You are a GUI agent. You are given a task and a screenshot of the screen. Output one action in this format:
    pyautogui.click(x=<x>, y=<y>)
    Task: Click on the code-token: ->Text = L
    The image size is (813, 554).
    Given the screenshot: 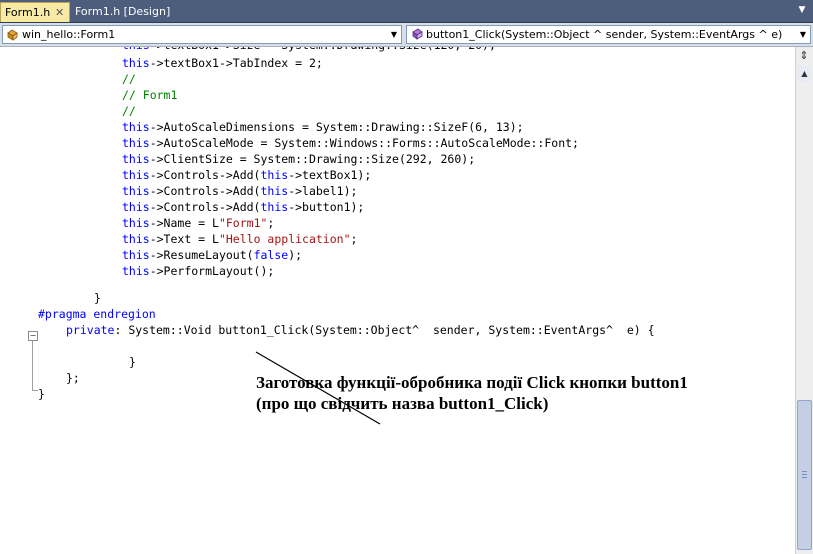 What is the action you would take?
    pyautogui.click(x=184, y=239)
    